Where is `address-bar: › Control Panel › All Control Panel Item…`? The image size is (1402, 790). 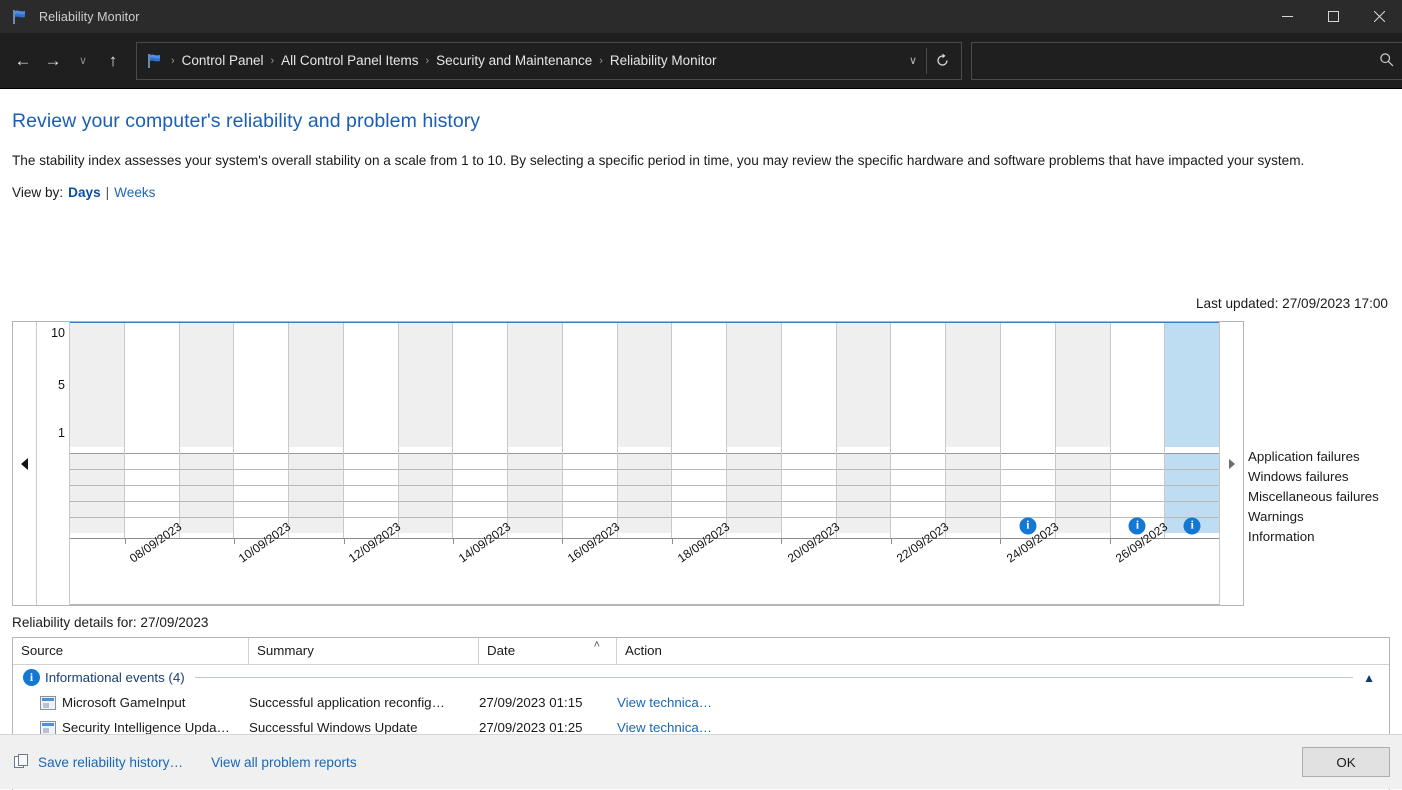
address-bar: › Control Panel › All Control Panel Item… is located at coordinates (549, 60).